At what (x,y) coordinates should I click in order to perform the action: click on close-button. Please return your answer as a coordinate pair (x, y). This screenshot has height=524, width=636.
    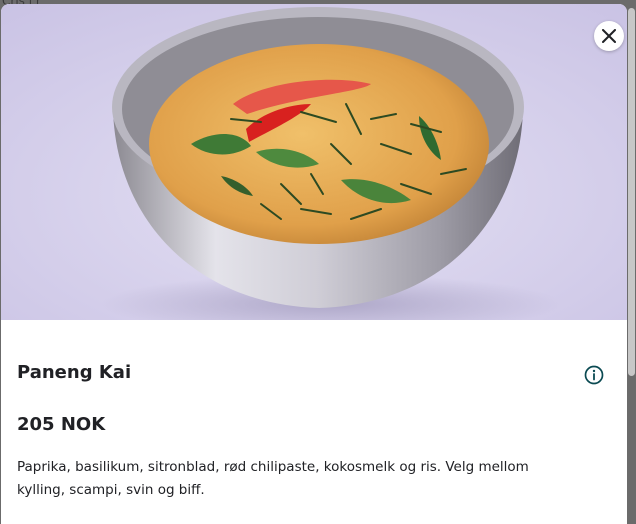
    Looking at the image, I should click on (609, 36).